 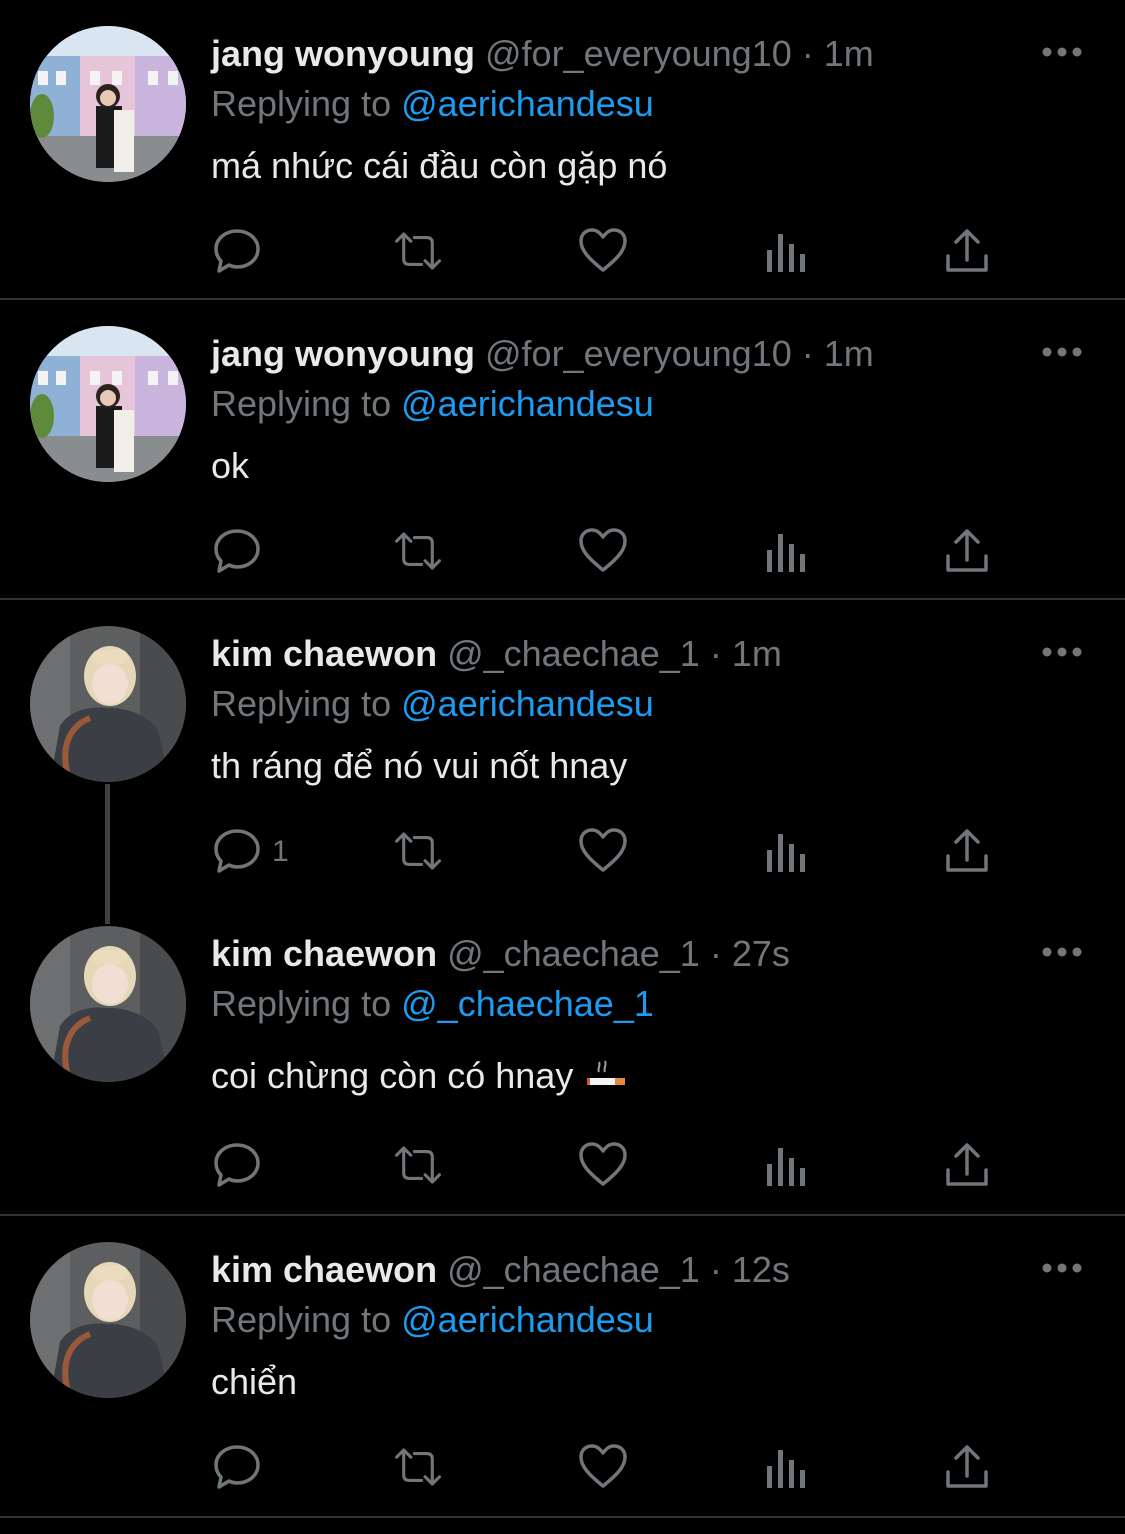 I want to click on tweet-header: kim chaewon @_chaechae_1 · 27s, so click(x=500, y=954).